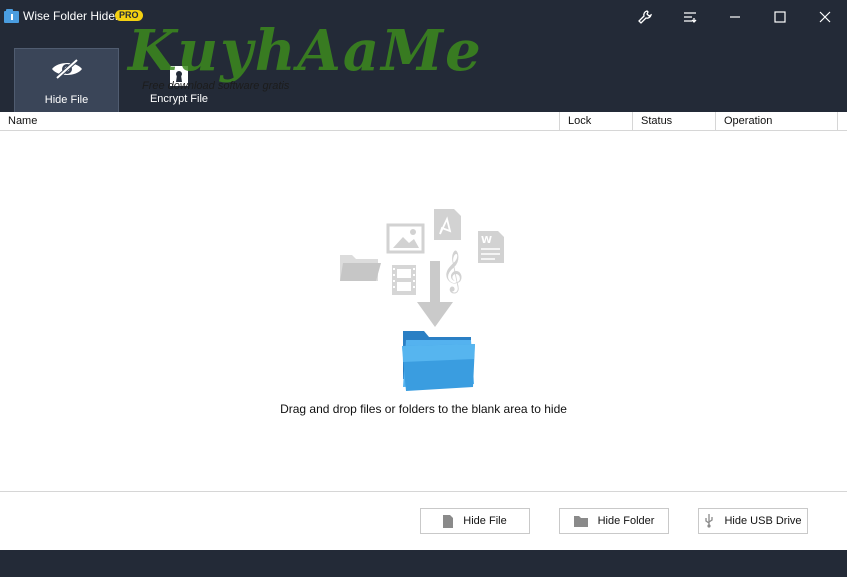  What do you see at coordinates (423, 563) in the screenshot?
I see `status-bar` at bounding box center [423, 563].